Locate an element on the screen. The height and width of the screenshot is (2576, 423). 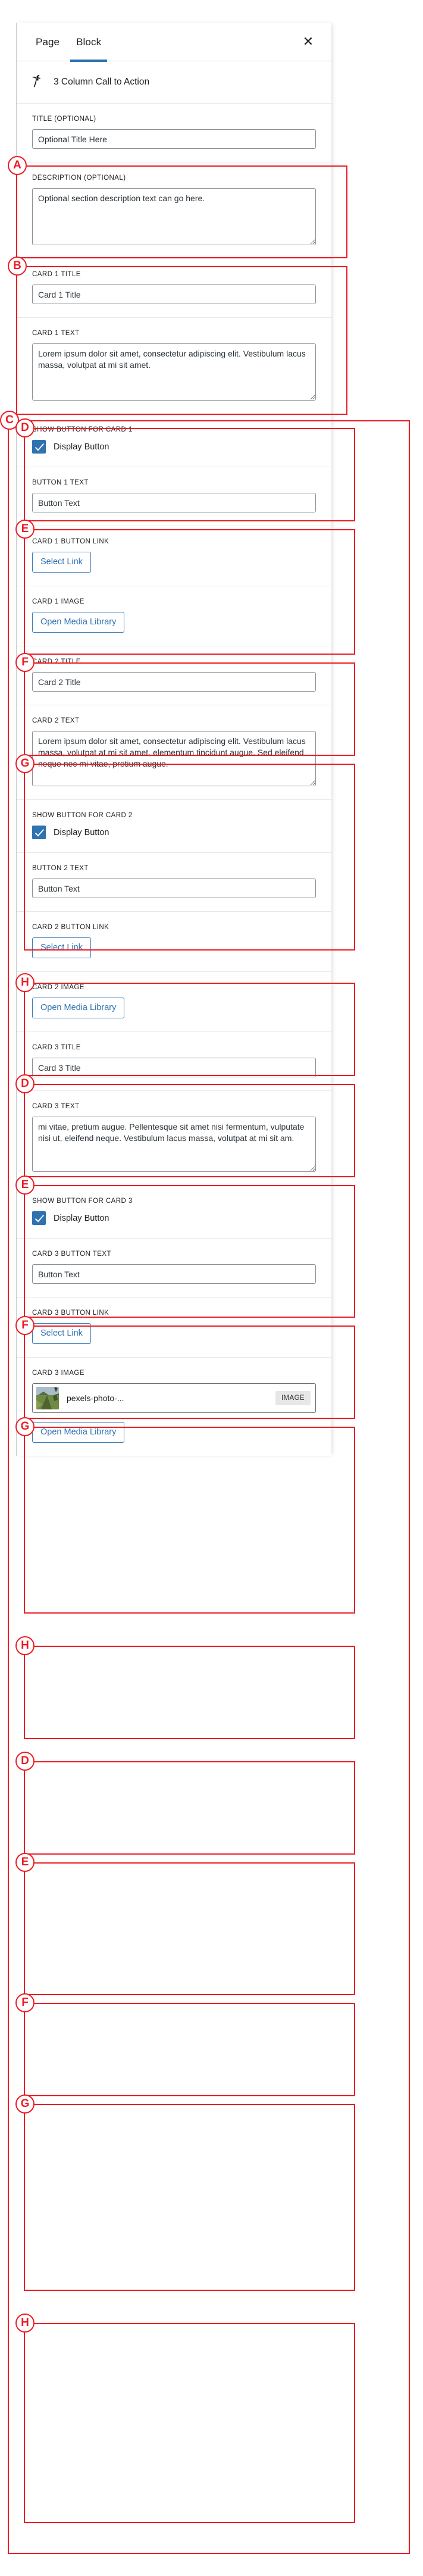
palm-tree-icon is located at coordinates (36, 82).